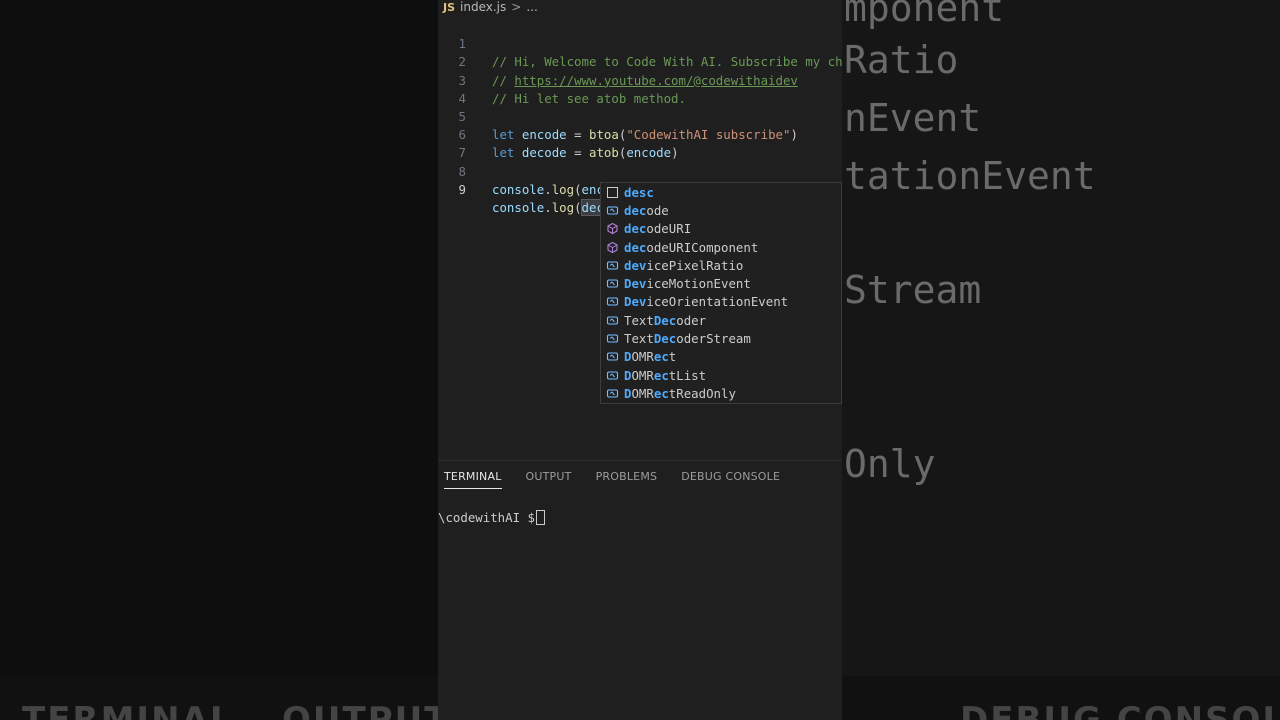  I want to click on background-word: Stream, so click(913, 290).